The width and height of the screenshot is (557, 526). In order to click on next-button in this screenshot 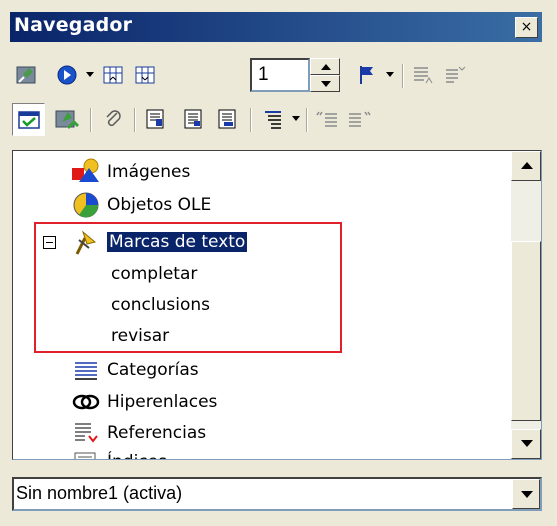, I will do `click(145, 75)`.